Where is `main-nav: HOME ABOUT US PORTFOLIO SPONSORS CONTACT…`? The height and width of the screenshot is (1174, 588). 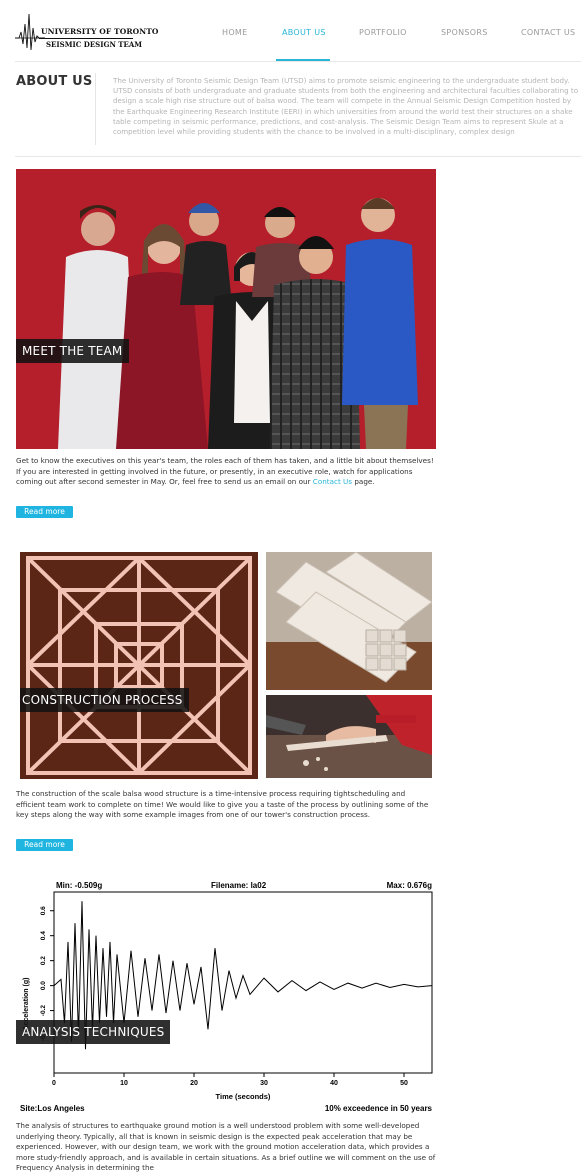 main-nav: HOME ABOUT US PORTFOLIO SPONSORS CONTACT… is located at coordinates (294, 31).